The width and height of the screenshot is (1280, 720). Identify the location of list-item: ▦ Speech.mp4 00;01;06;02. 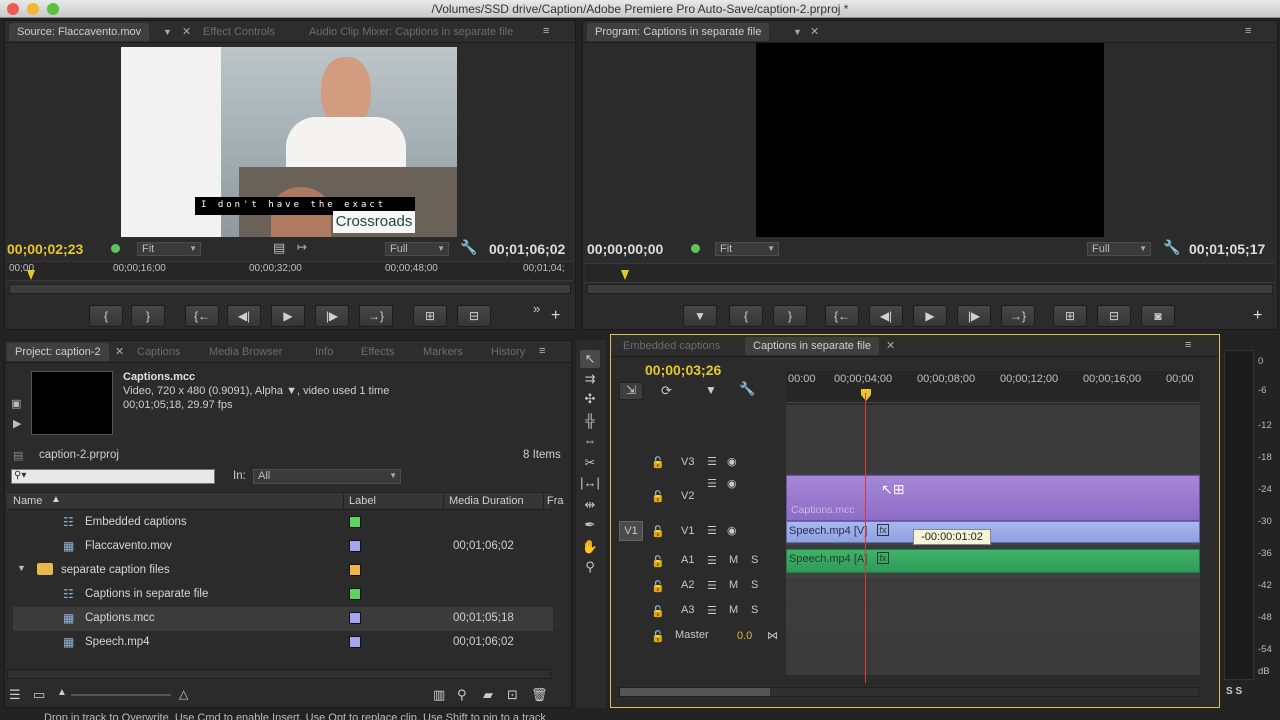
(283, 643).